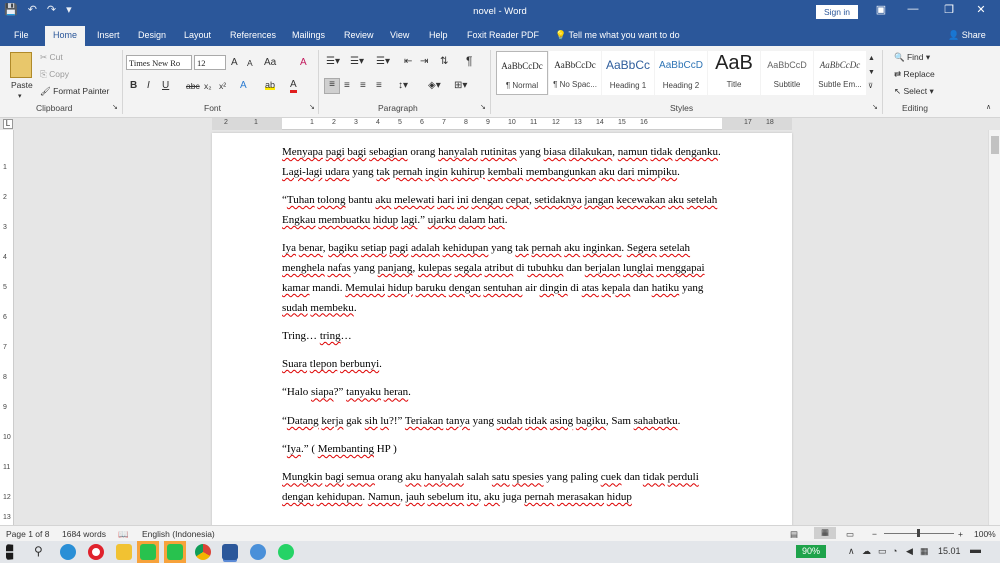 This screenshot has height=563, width=1000. I want to click on sort-icon: ⇅, so click(444, 61).